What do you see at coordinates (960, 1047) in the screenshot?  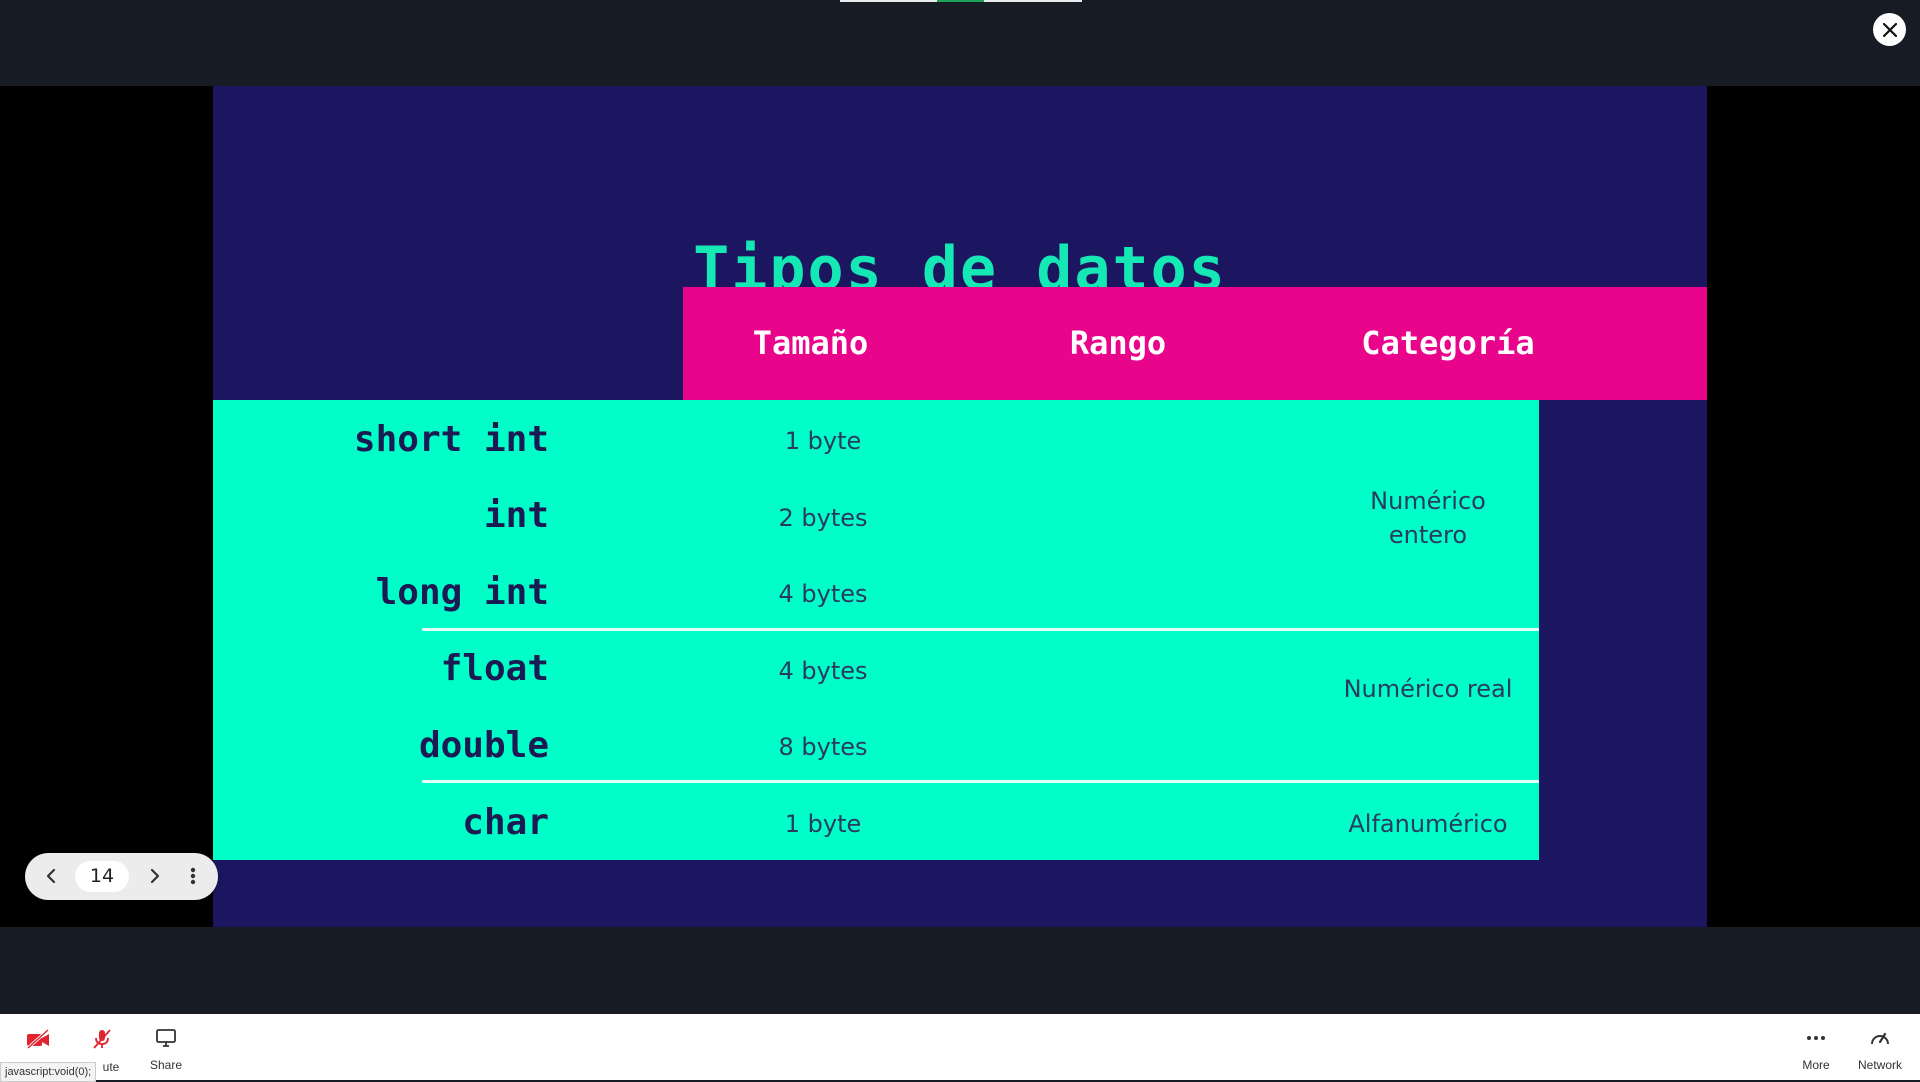 I see `meeting-toolbar: ute Share More Network` at bounding box center [960, 1047].